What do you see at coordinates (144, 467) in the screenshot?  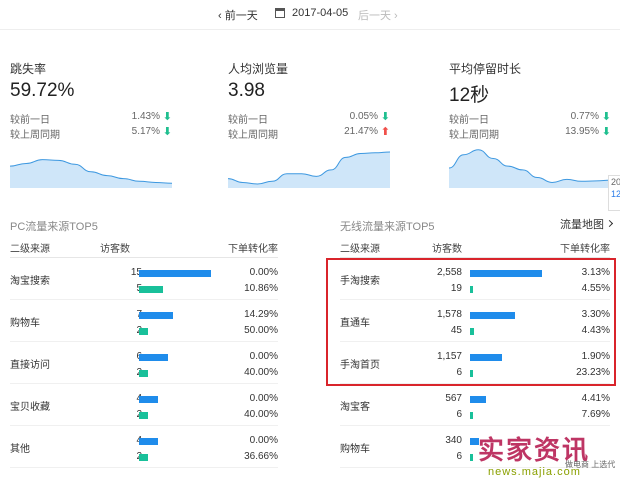 I see `row-divider` at bounding box center [144, 467].